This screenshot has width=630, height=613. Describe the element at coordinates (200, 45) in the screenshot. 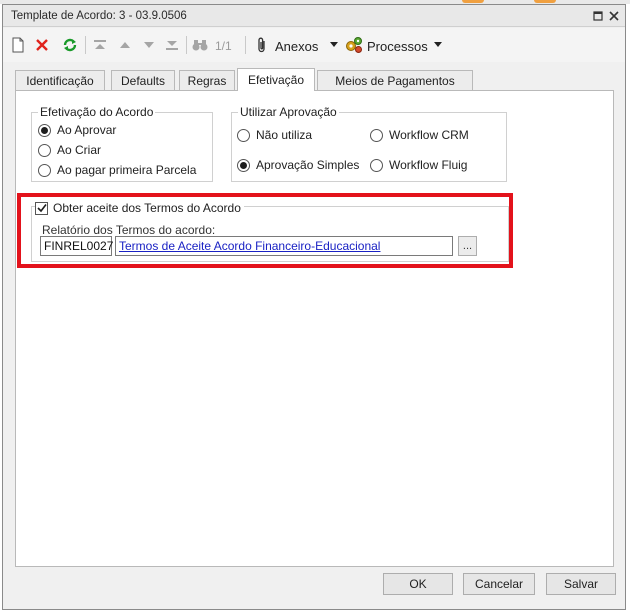

I see `binoculars-icon` at that location.